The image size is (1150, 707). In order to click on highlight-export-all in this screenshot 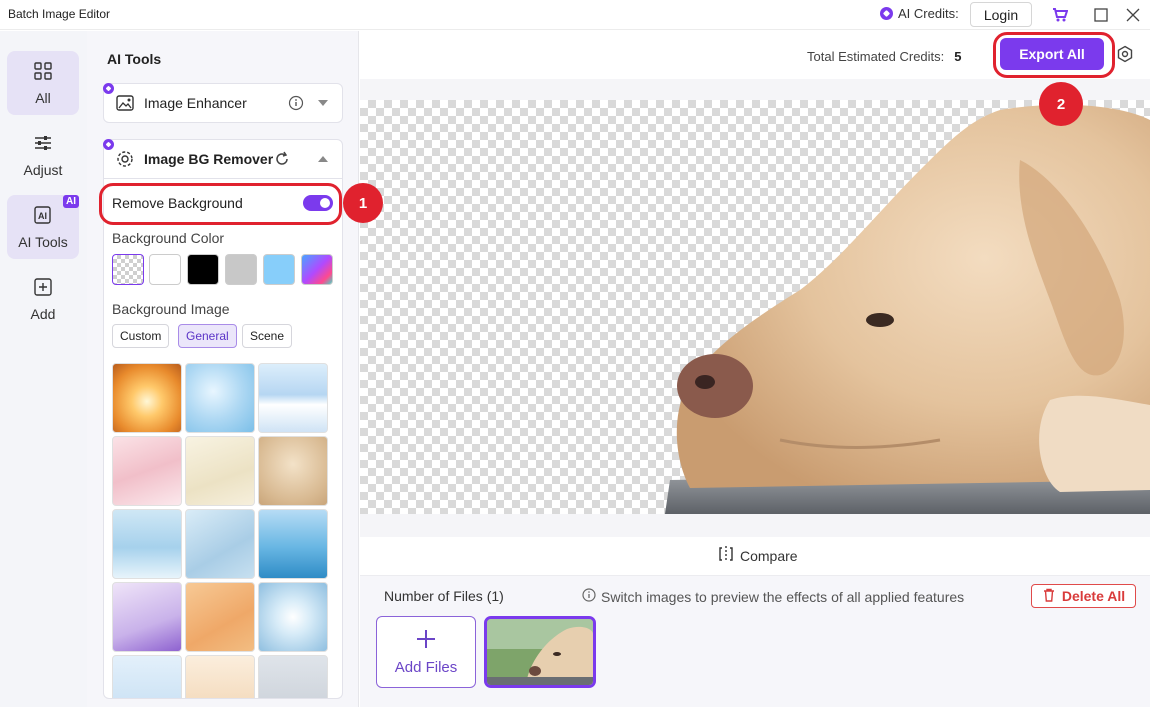, I will do `click(1054, 55)`.